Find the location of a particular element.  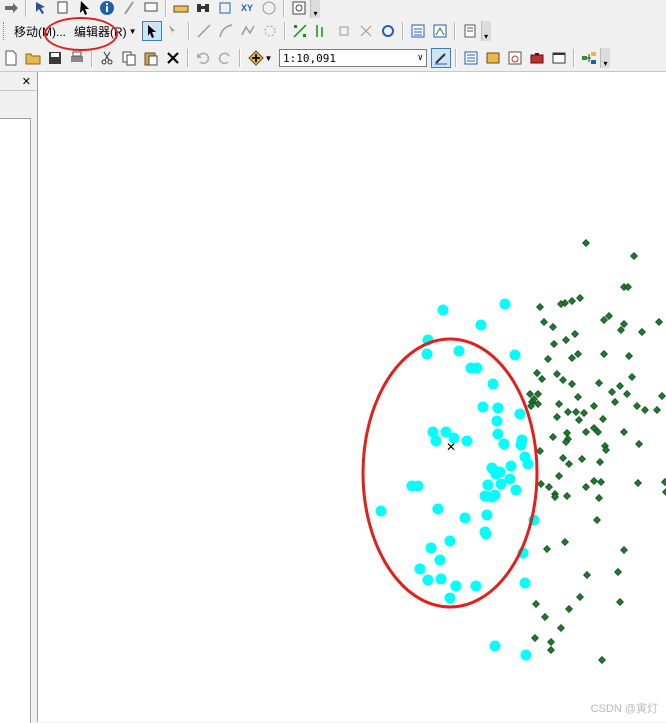

edit-tool-icon is located at coordinates (151, 31).